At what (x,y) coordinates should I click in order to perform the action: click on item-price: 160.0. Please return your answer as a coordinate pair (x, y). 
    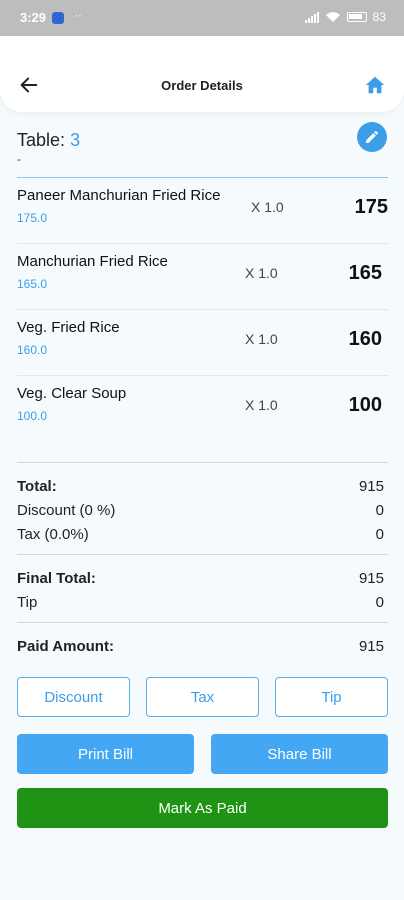
    Looking at the image, I should click on (32, 350).